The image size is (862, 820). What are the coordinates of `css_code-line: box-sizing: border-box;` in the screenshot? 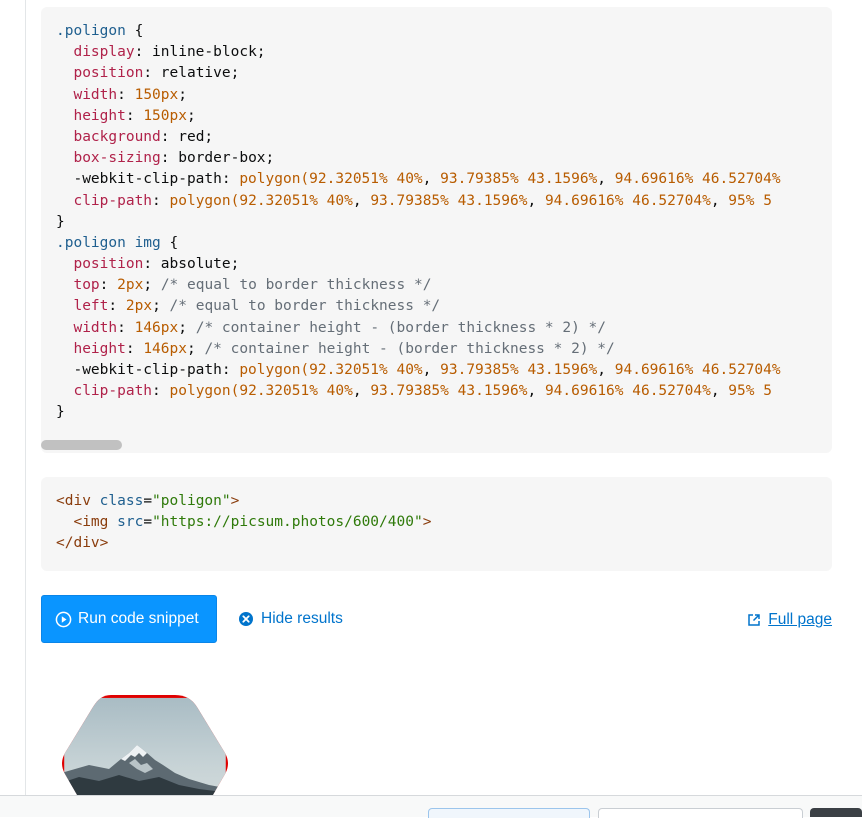 It's located at (444, 158).